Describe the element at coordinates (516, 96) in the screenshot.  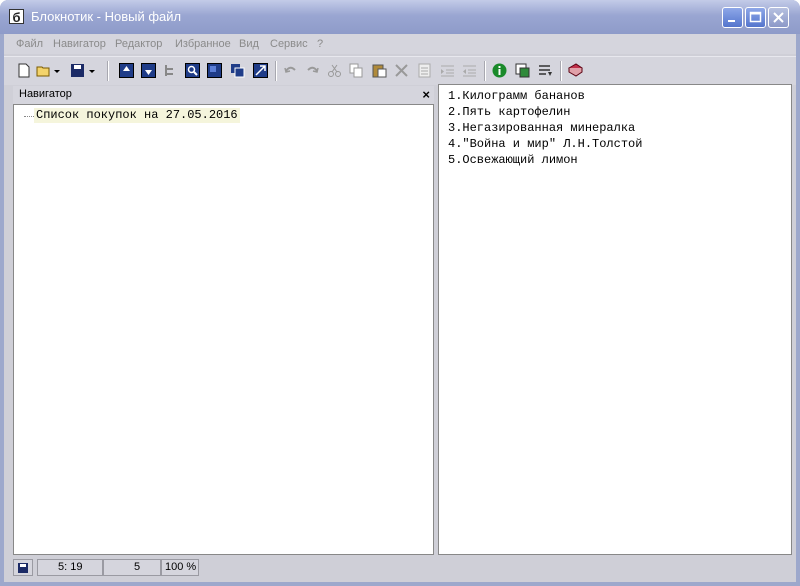
I see `editor-line: 1.Килограмм бананов` at that location.